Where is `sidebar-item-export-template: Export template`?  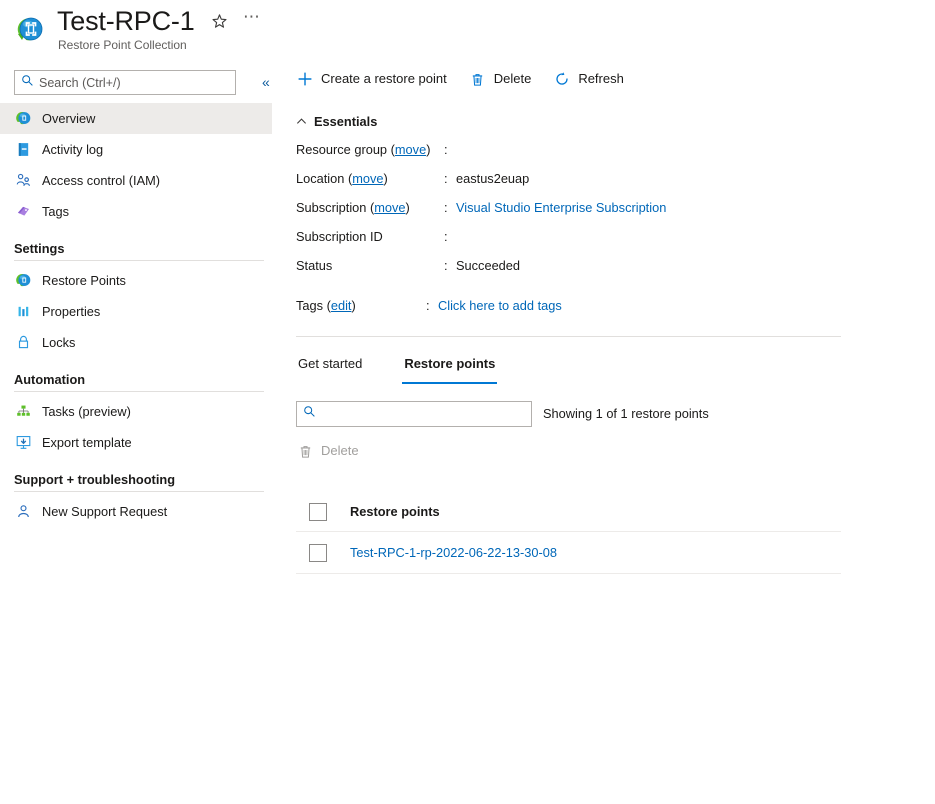 sidebar-item-export-template: Export template is located at coordinates (136, 442).